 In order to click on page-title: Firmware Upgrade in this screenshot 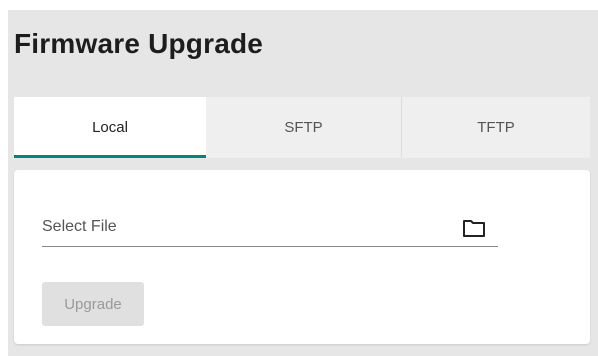, I will do `click(139, 43)`.